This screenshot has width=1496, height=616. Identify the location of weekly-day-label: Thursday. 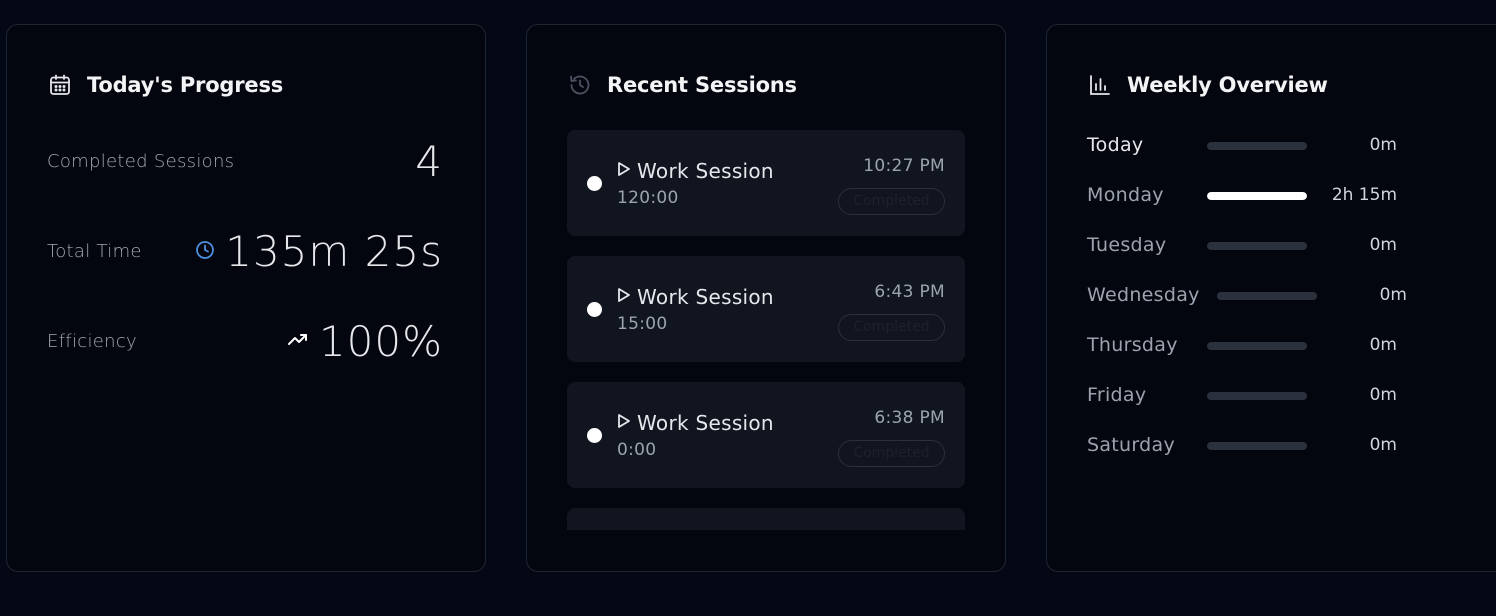
(1132, 345).